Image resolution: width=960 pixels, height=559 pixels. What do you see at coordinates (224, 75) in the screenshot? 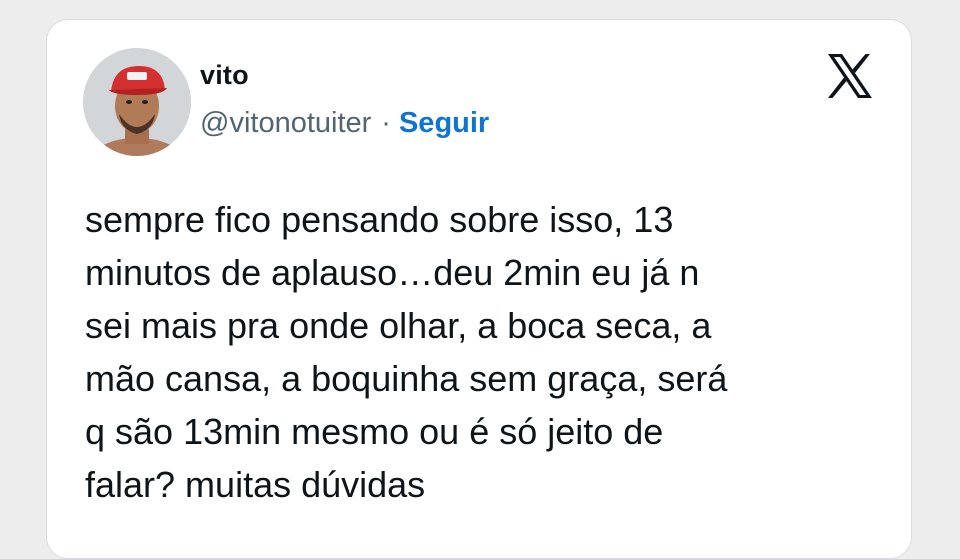
I see `author-name: vito` at bounding box center [224, 75].